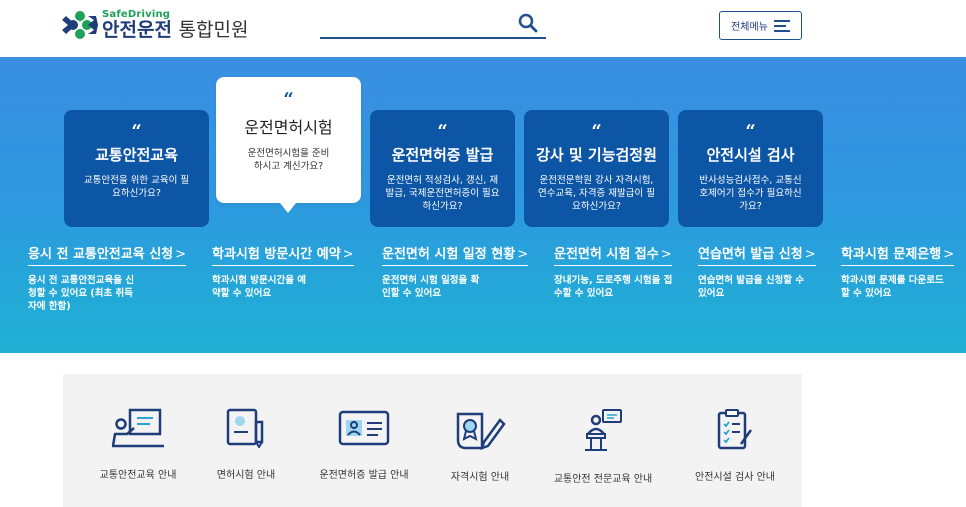  Describe the element at coordinates (480, 429) in the screenshot. I see `certificate-pen-icon` at that location.